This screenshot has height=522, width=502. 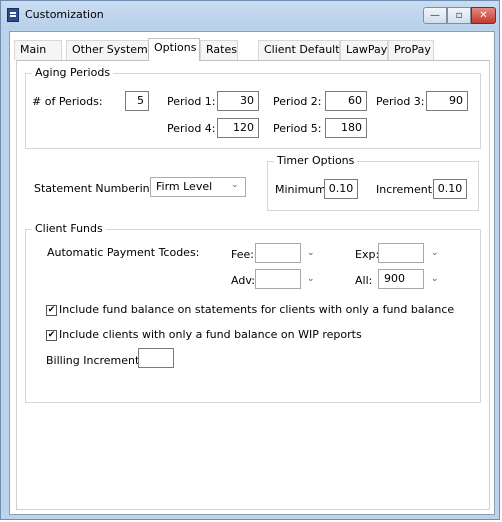 What do you see at coordinates (174, 49) in the screenshot?
I see `tab-options: Options` at bounding box center [174, 49].